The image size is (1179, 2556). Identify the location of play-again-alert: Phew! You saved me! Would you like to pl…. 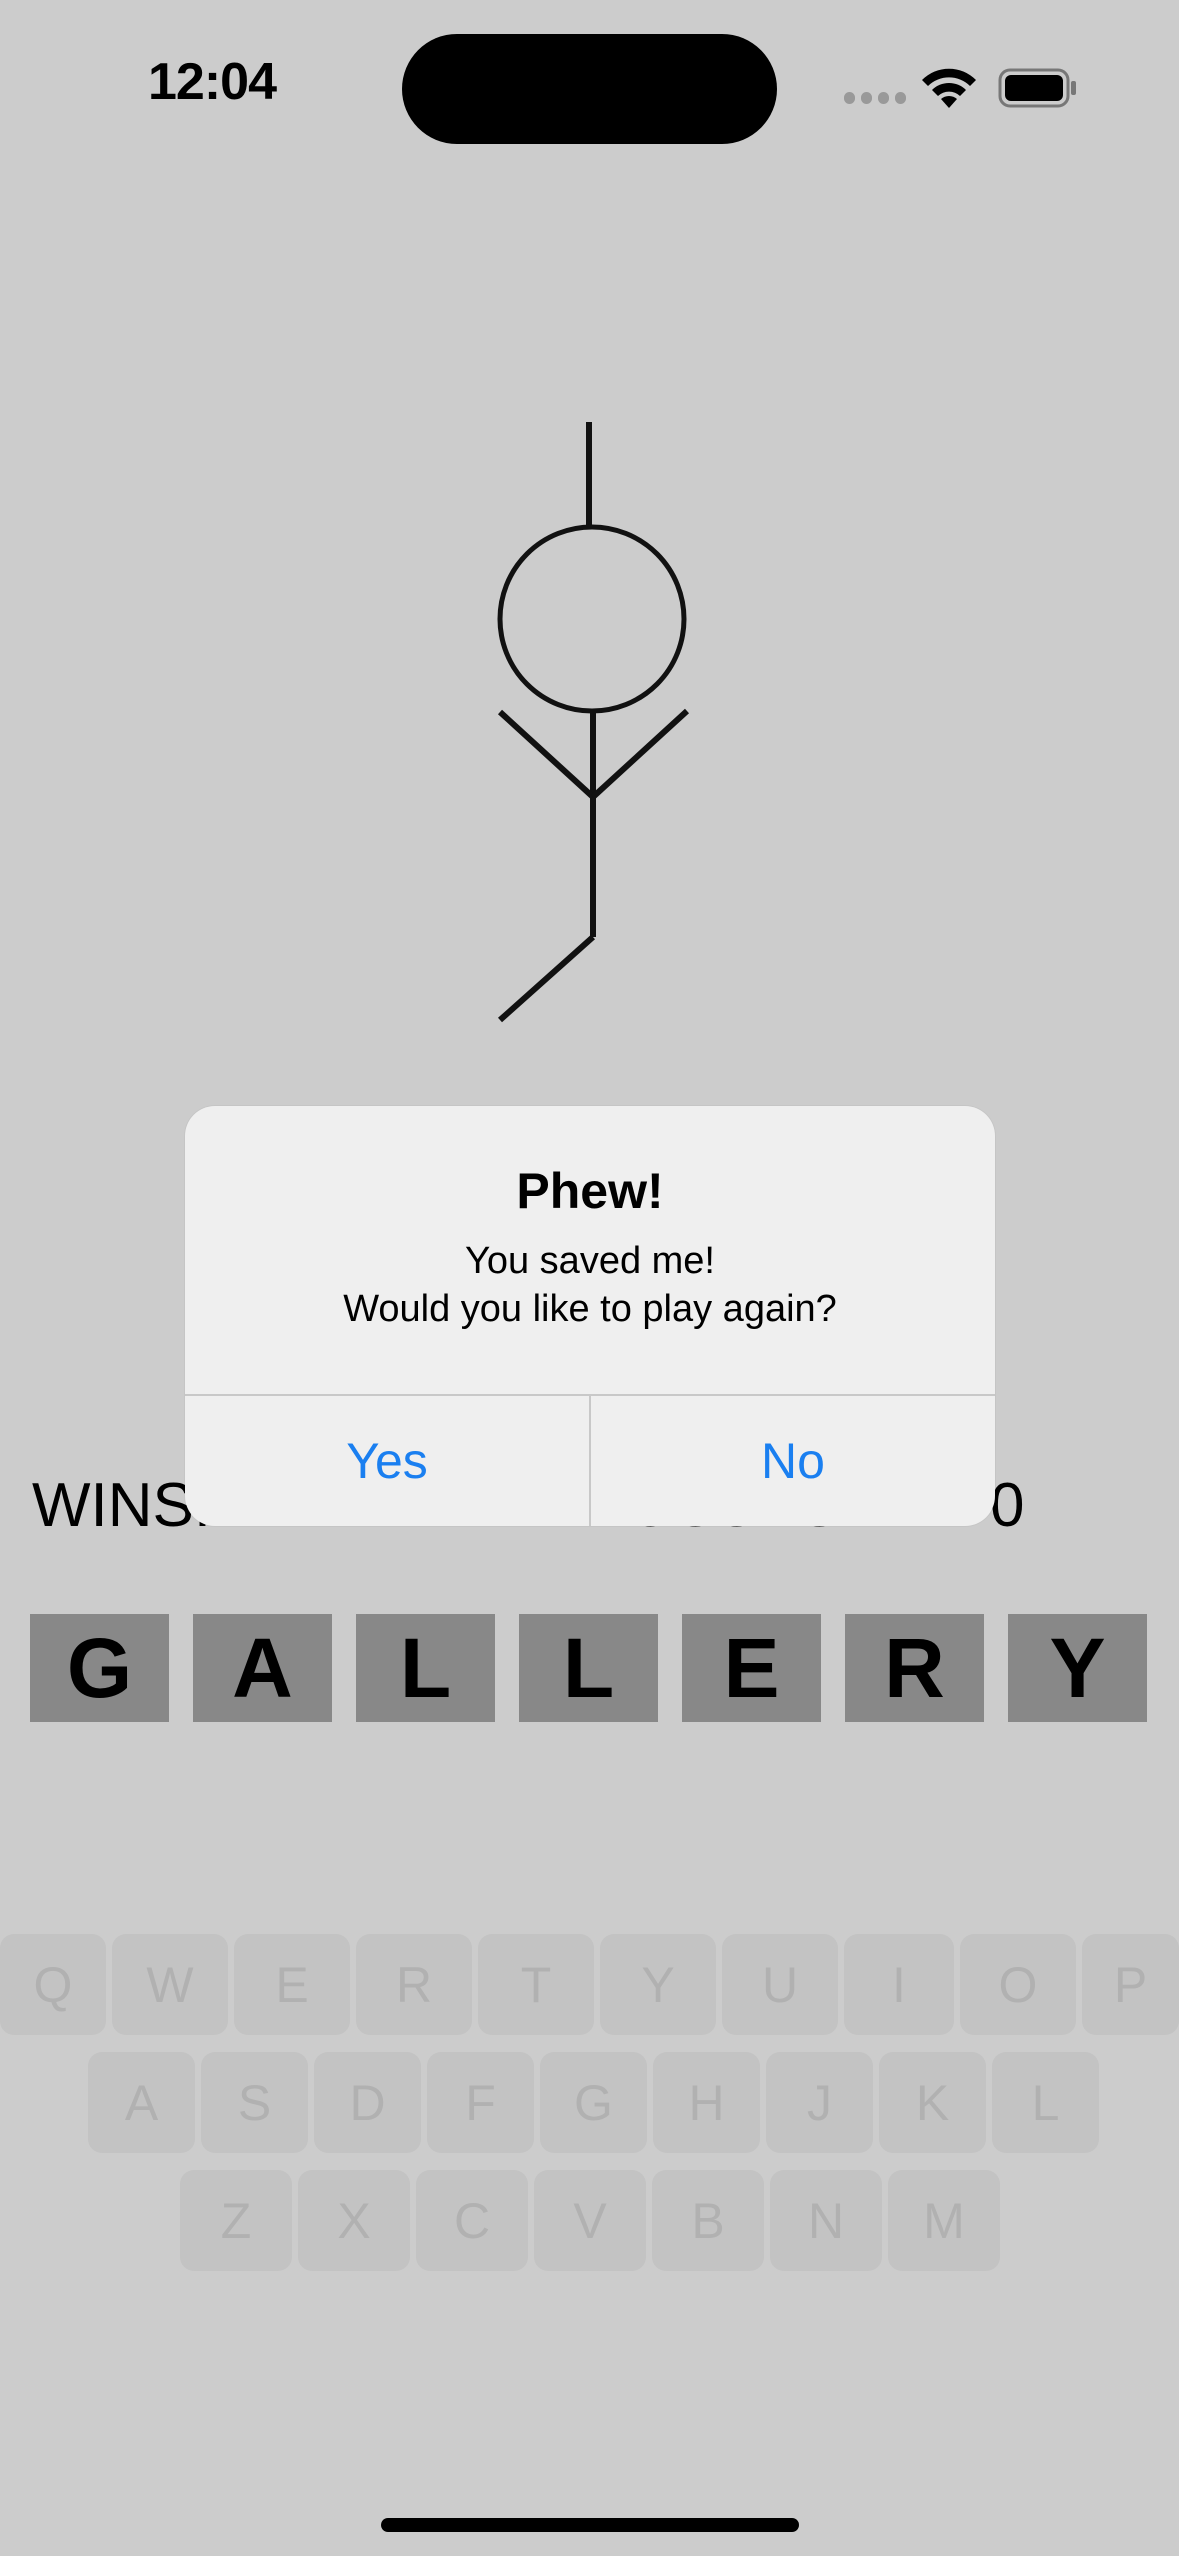
(590, 1316).